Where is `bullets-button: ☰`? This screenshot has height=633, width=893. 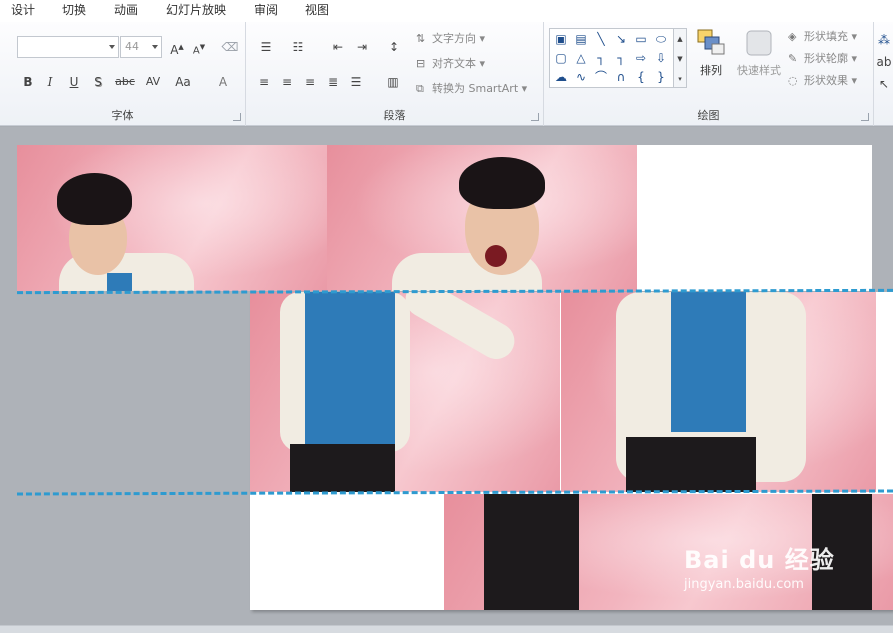
bullets-button: ☰ is located at coordinates (266, 47).